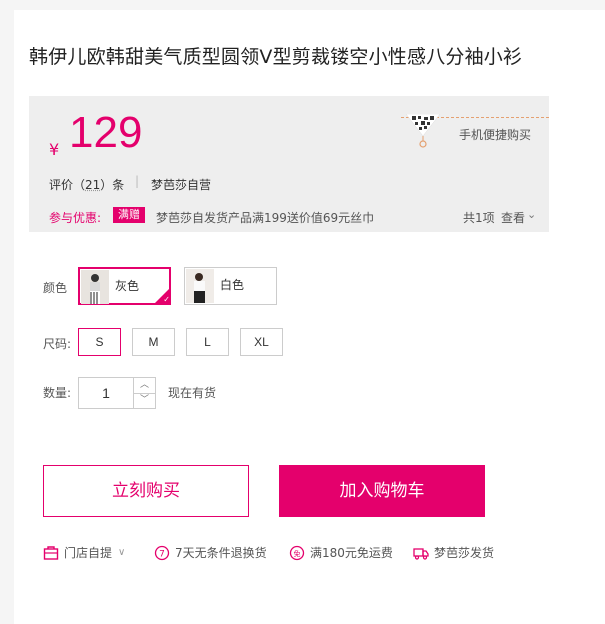  What do you see at coordinates (99, 342) in the screenshot?
I see `size-option-s: S` at bounding box center [99, 342].